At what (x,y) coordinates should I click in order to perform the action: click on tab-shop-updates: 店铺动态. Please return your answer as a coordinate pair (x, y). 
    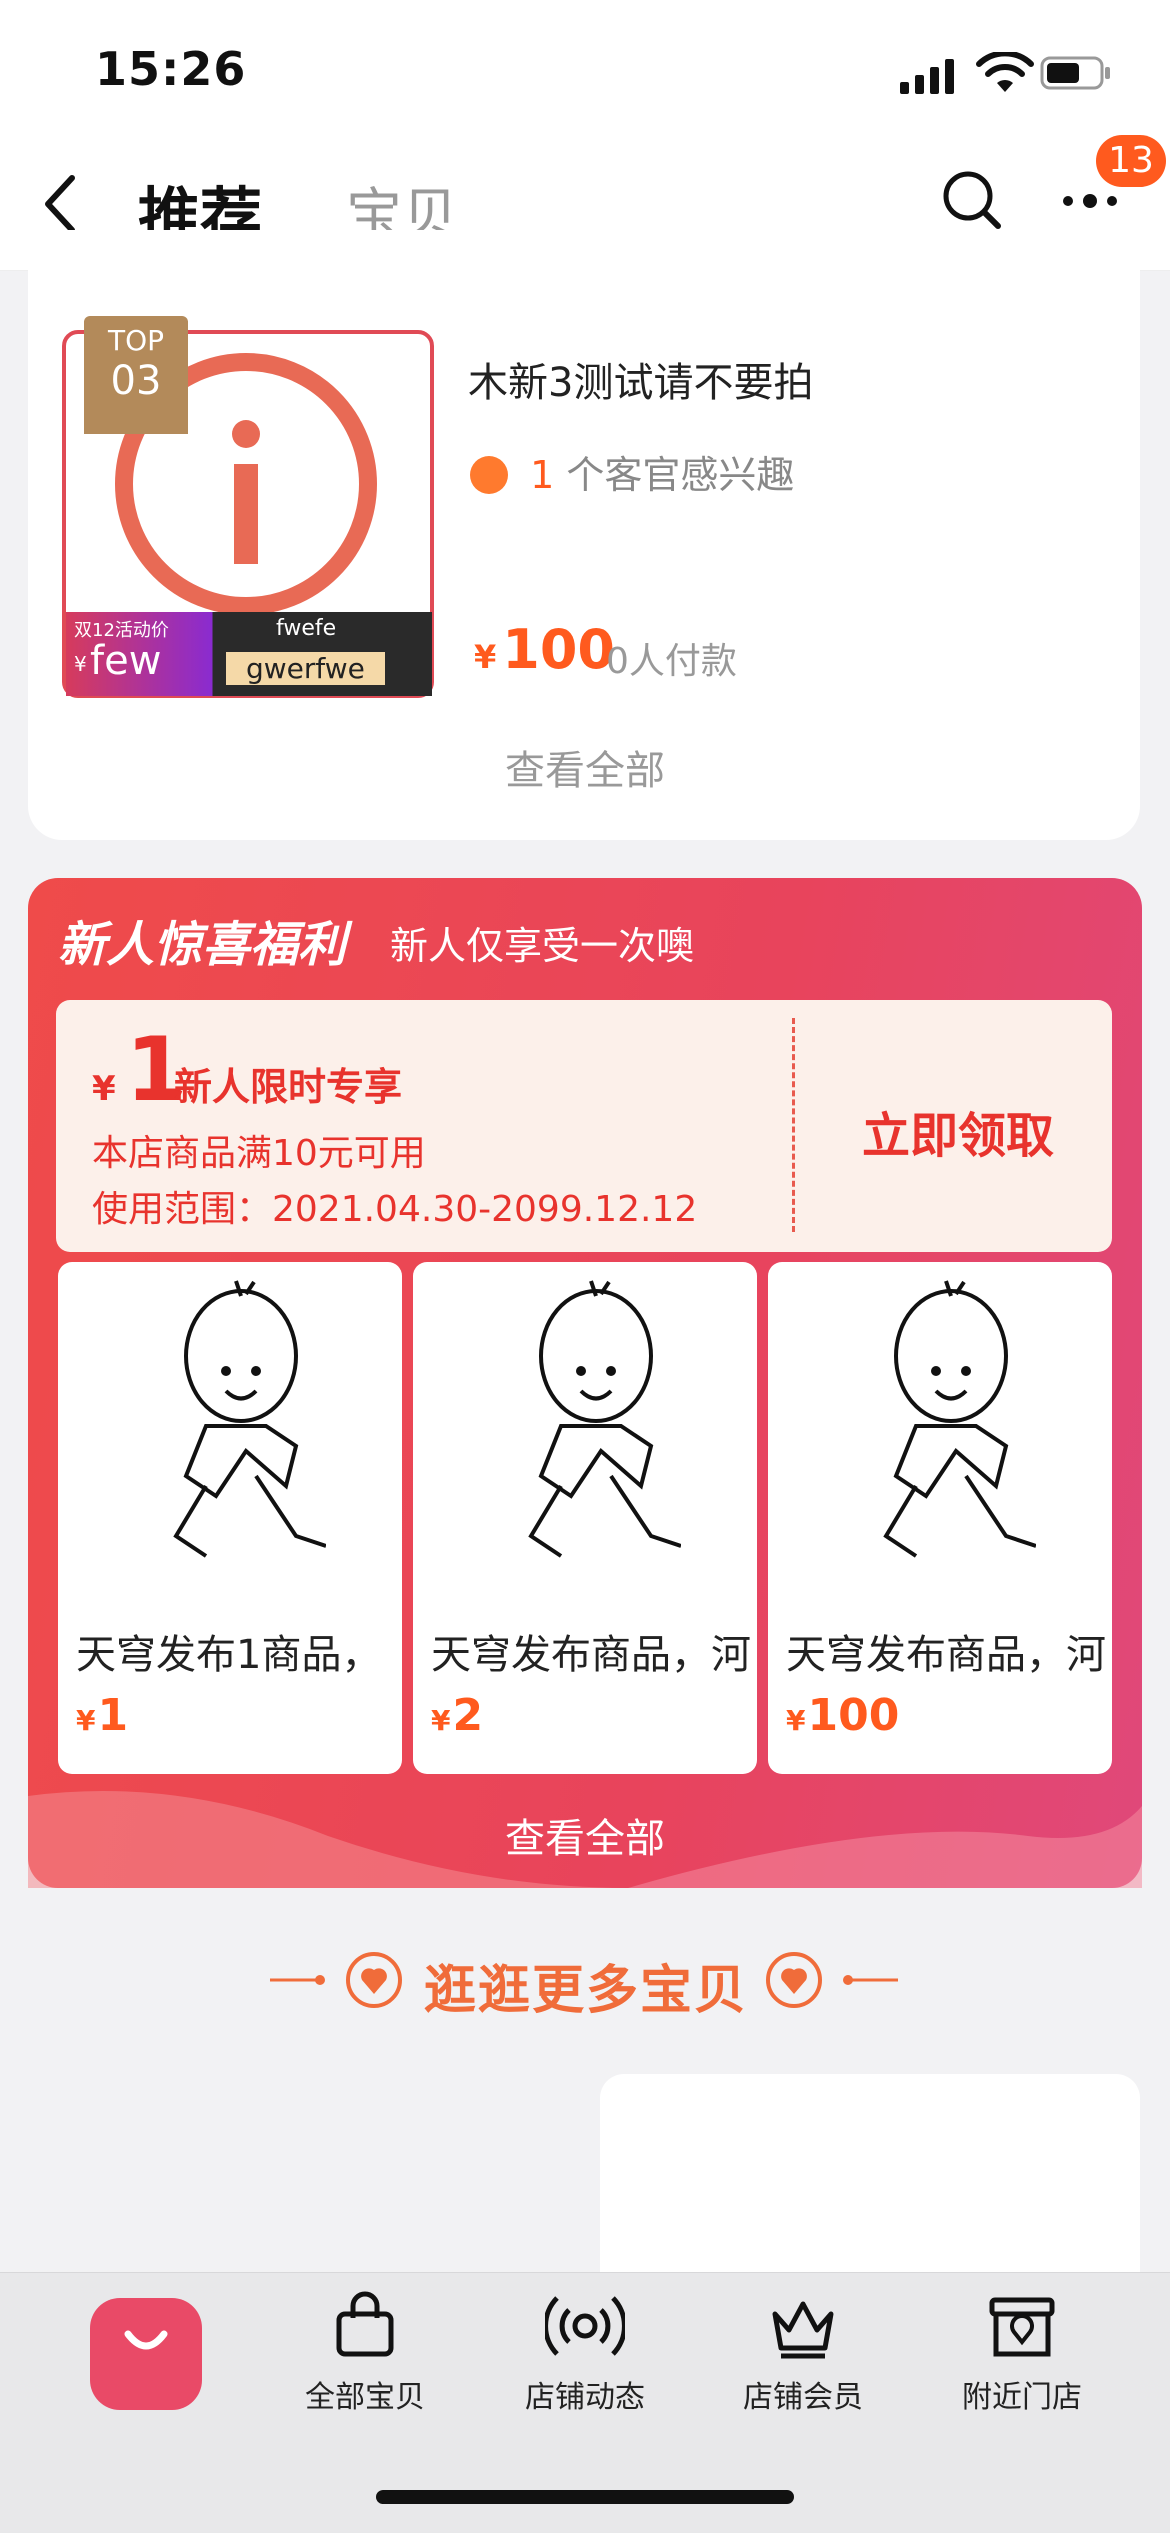
    Looking at the image, I should click on (585, 2353).